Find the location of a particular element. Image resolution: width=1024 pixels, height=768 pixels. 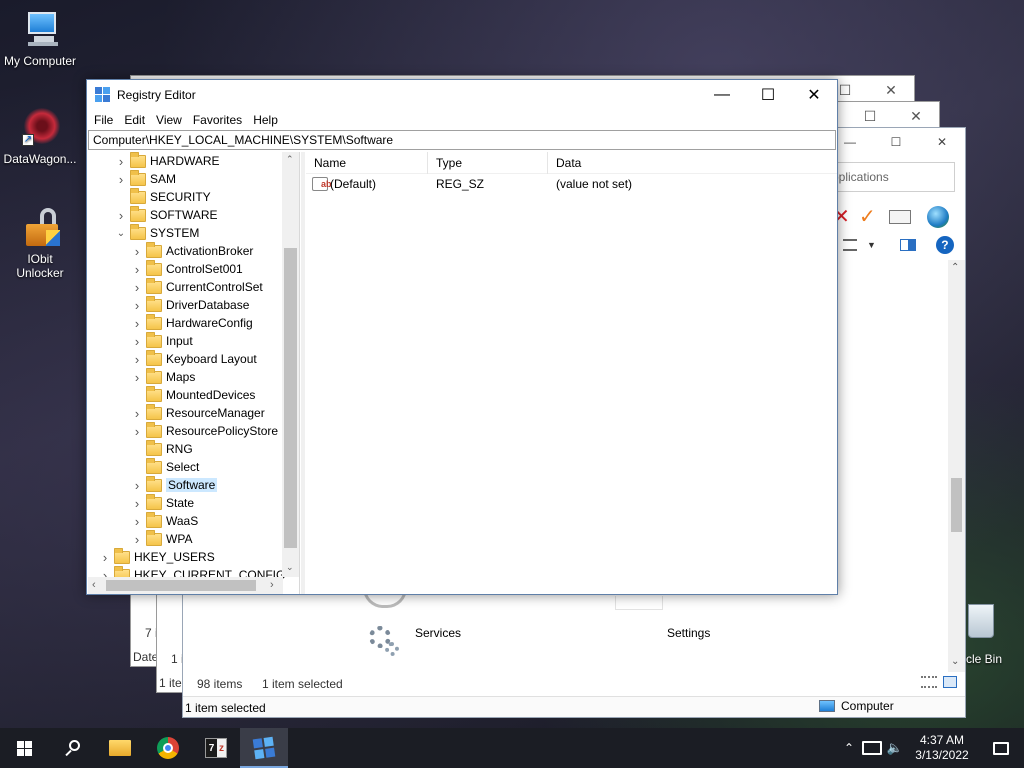

volume-icon: 🔈 is located at coordinates (895, 748).